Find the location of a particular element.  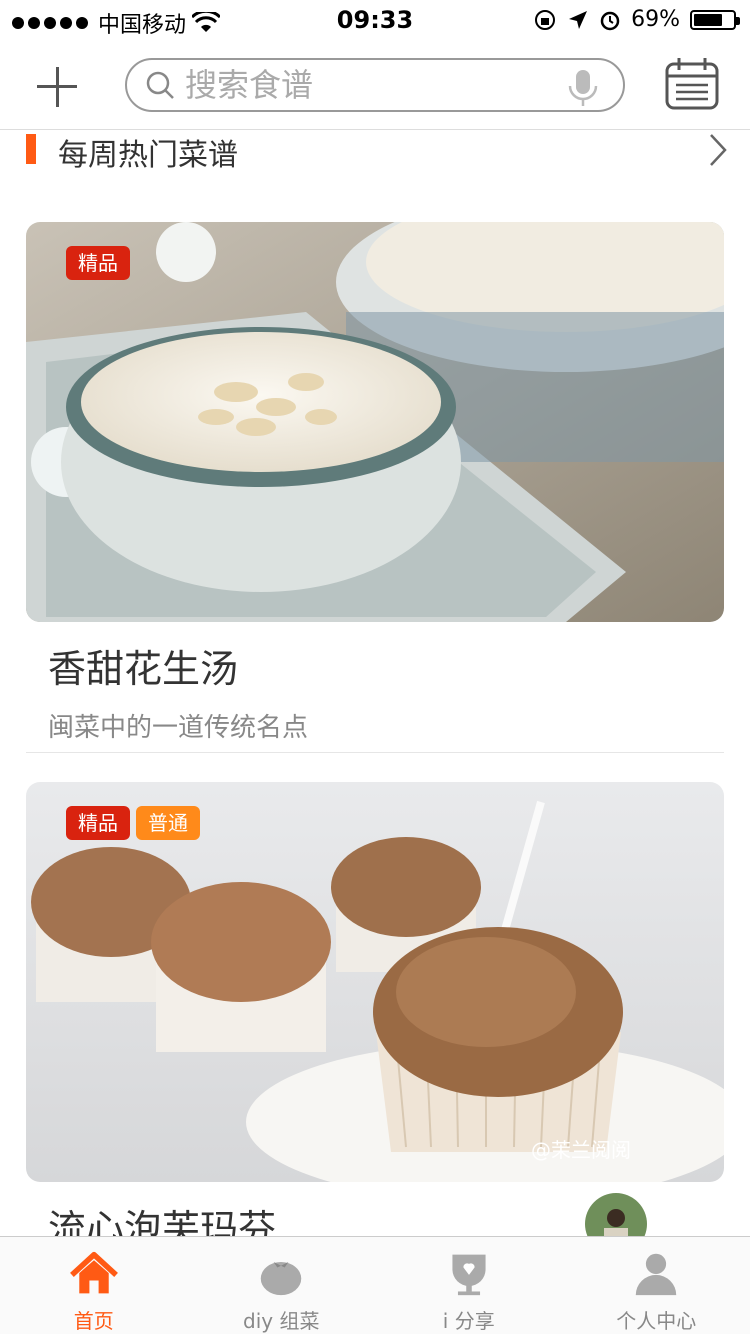

tag-group: 精品 is located at coordinates (98, 263).